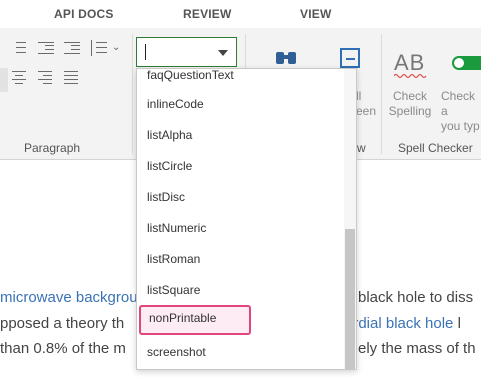  I want to click on binoculars-icon, so click(286, 57).